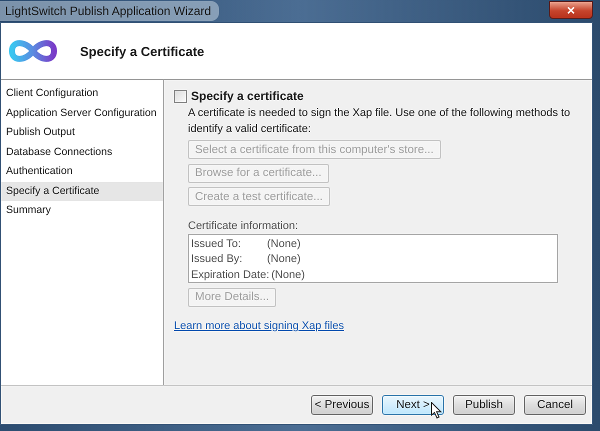  What do you see at coordinates (259, 326) in the screenshot?
I see `learn-more-link: Learn more about signing Xap files` at bounding box center [259, 326].